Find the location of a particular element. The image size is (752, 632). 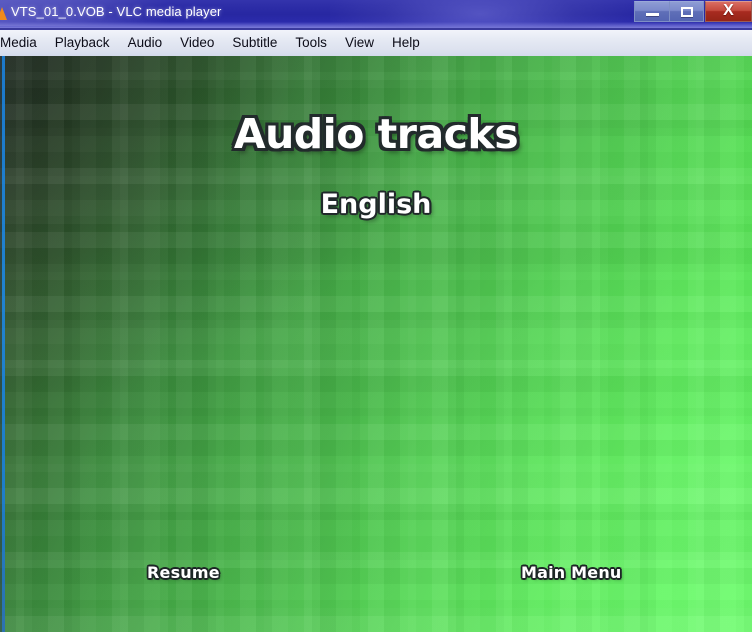

window-title-bar: VTS_01_0.VOB - VLC media player X is located at coordinates (376, 14).